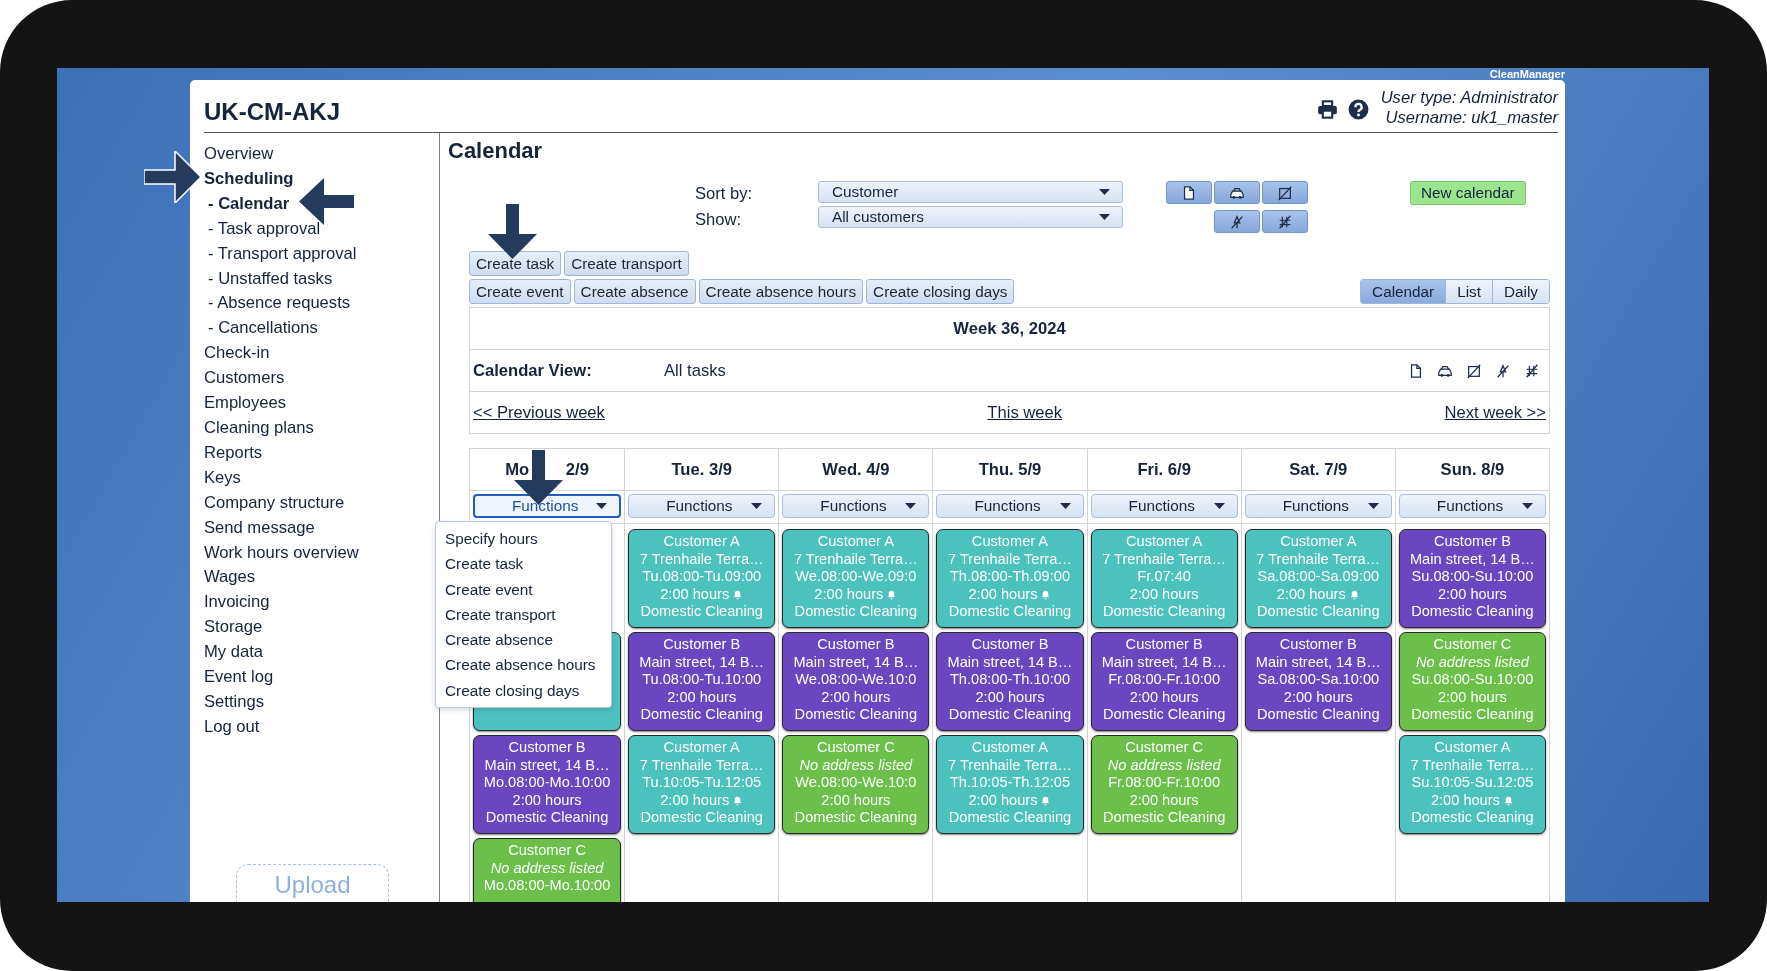 Image resolution: width=1767 pixels, height=971 pixels. What do you see at coordinates (321, 727) in the screenshot?
I see `nav-item: Log out` at bounding box center [321, 727].